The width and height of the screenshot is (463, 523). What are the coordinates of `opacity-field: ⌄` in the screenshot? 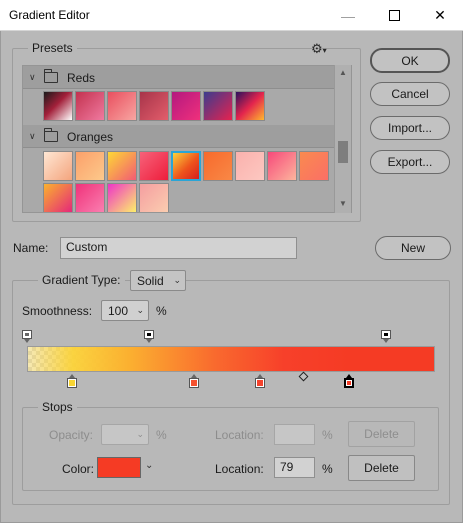 It's located at (125, 434).